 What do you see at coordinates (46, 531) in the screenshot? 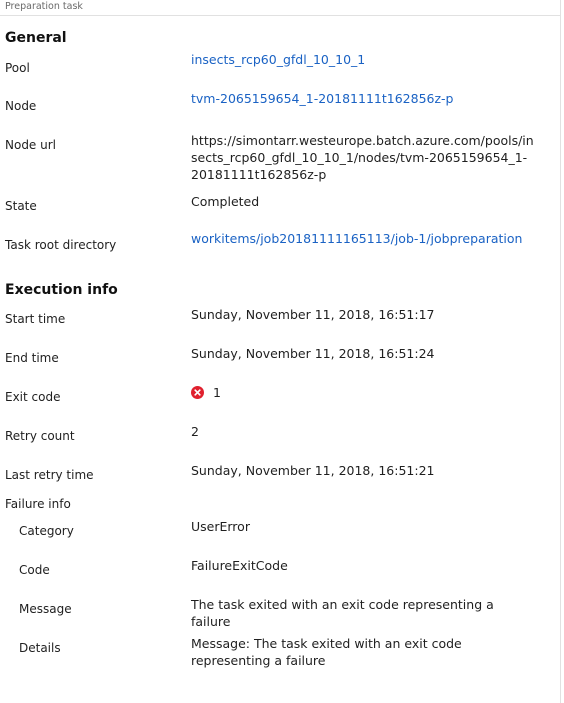
I see `property-label-category: Category` at bounding box center [46, 531].